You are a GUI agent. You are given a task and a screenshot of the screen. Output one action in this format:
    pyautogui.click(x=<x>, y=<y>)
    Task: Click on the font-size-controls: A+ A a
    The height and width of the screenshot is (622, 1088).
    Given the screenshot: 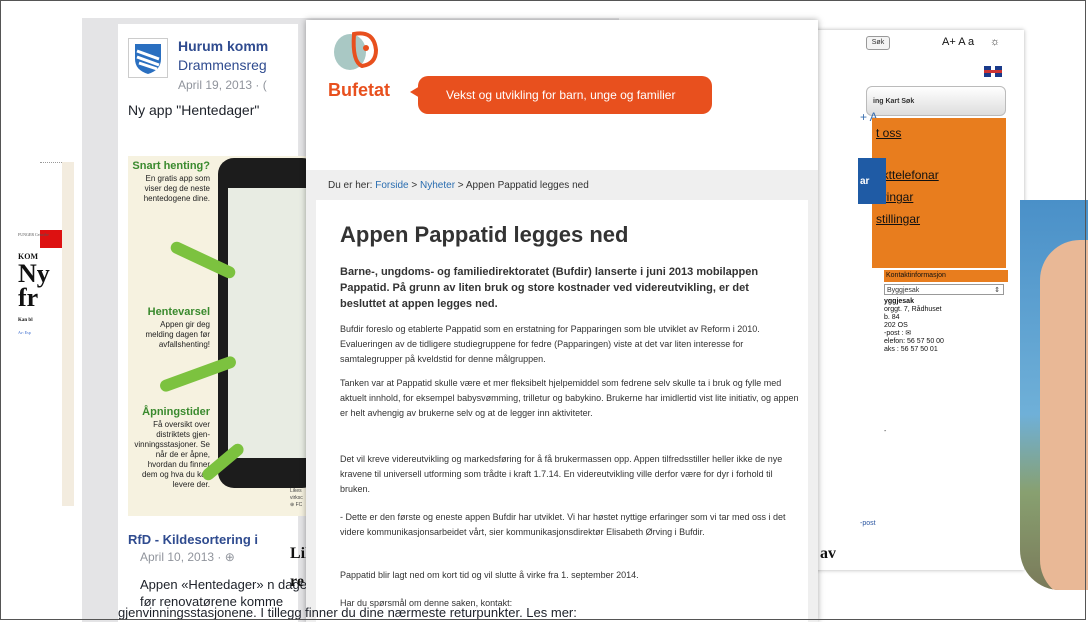 What is the action you would take?
    pyautogui.click(x=958, y=42)
    